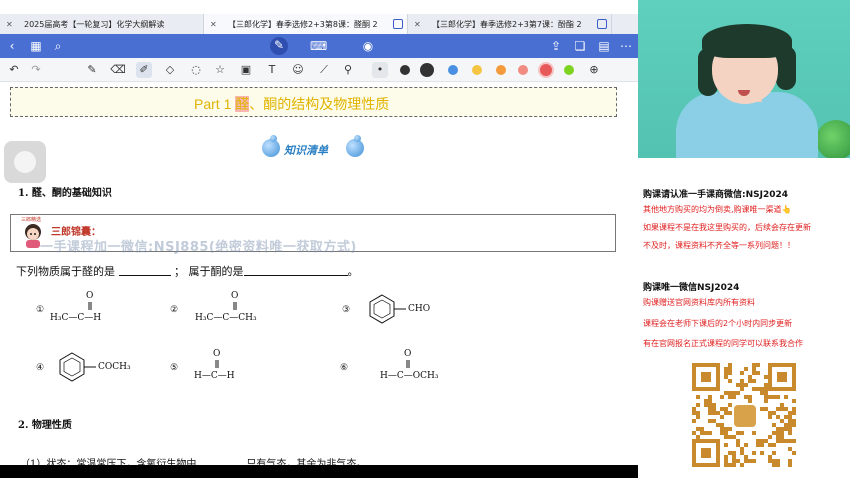 This screenshot has width=850, height=478. I want to click on bookmark-icon: ❏, so click(580, 46).